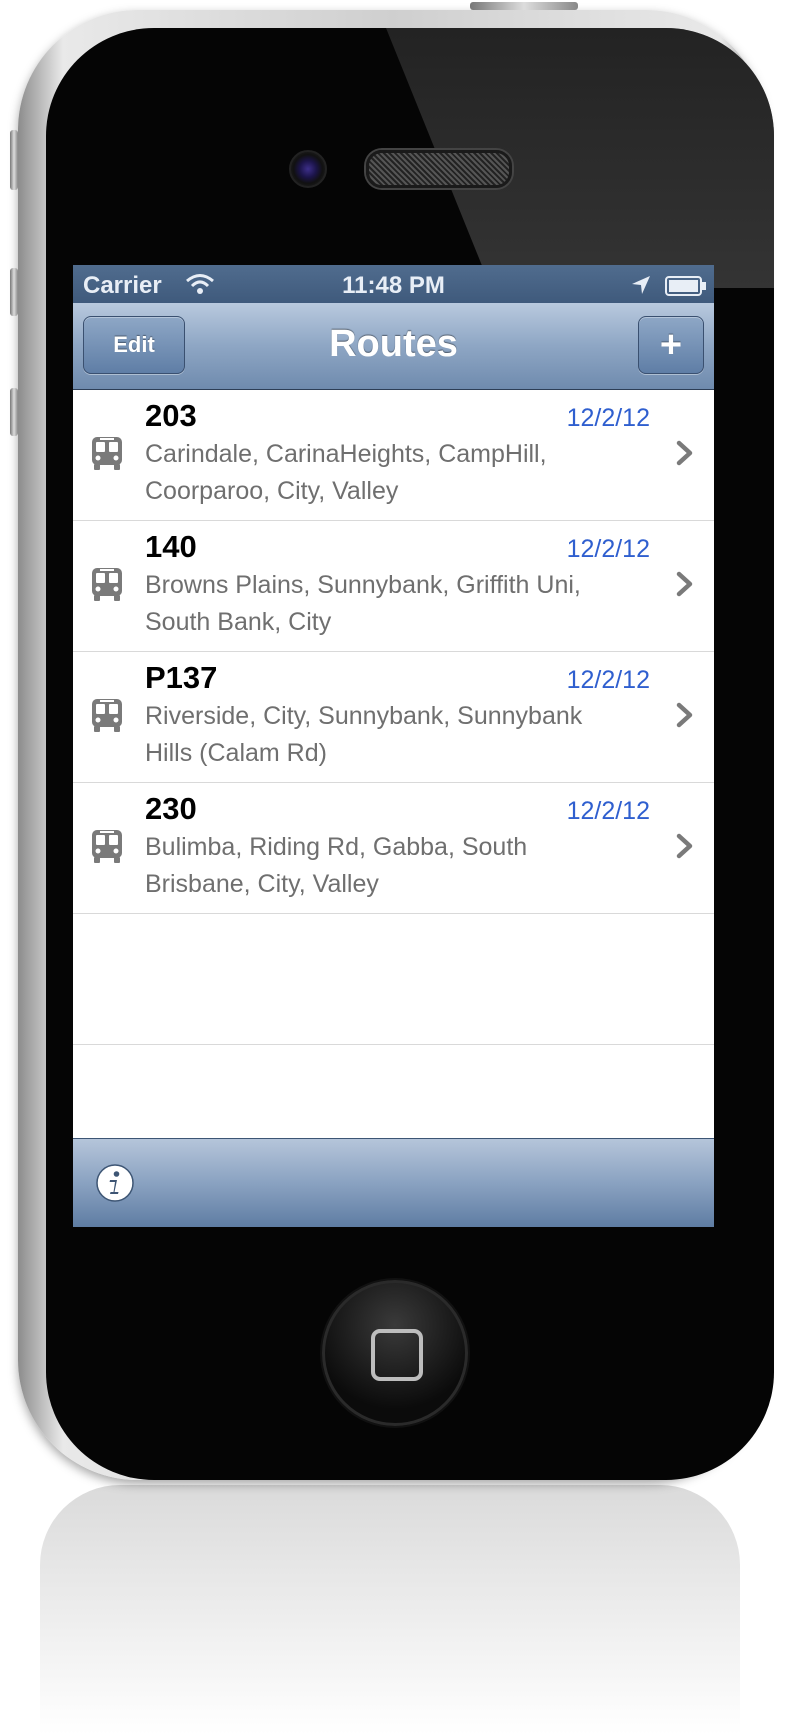 The height and width of the screenshot is (1735, 785). I want to click on status-time: 11:48 PM, so click(393, 285).